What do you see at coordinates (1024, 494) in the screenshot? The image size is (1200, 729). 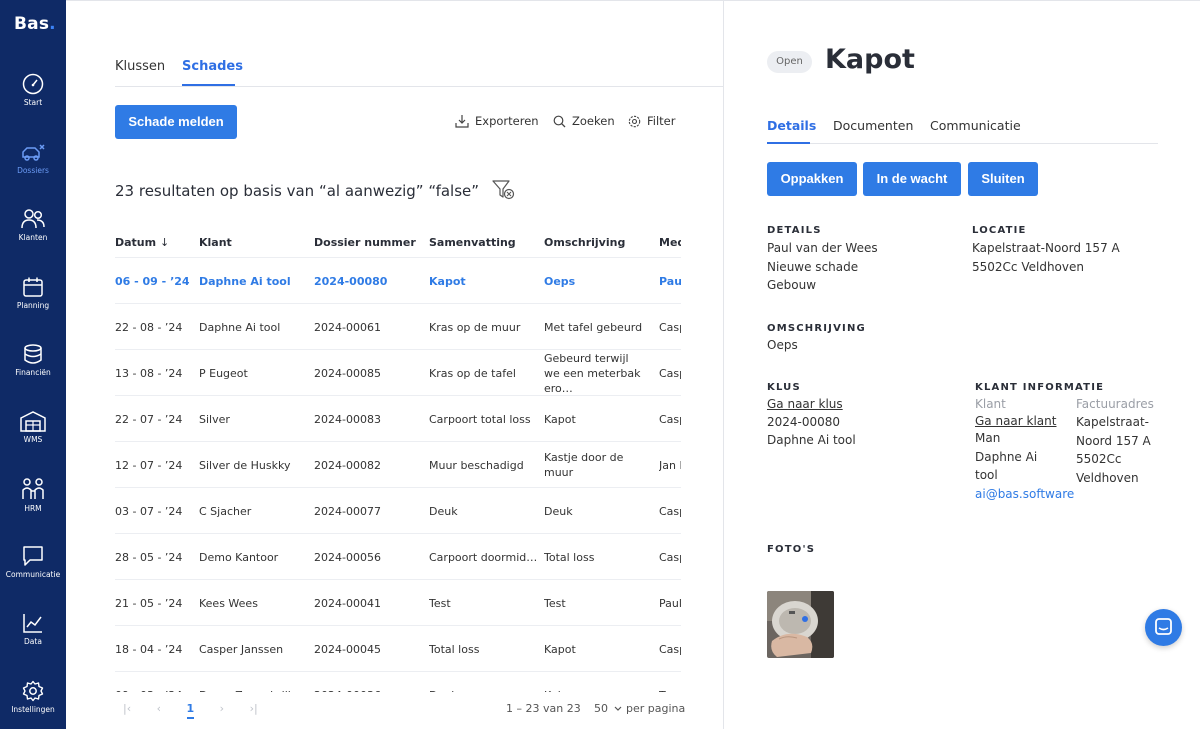 I see `client-email-link: ai@bas.software` at bounding box center [1024, 494].